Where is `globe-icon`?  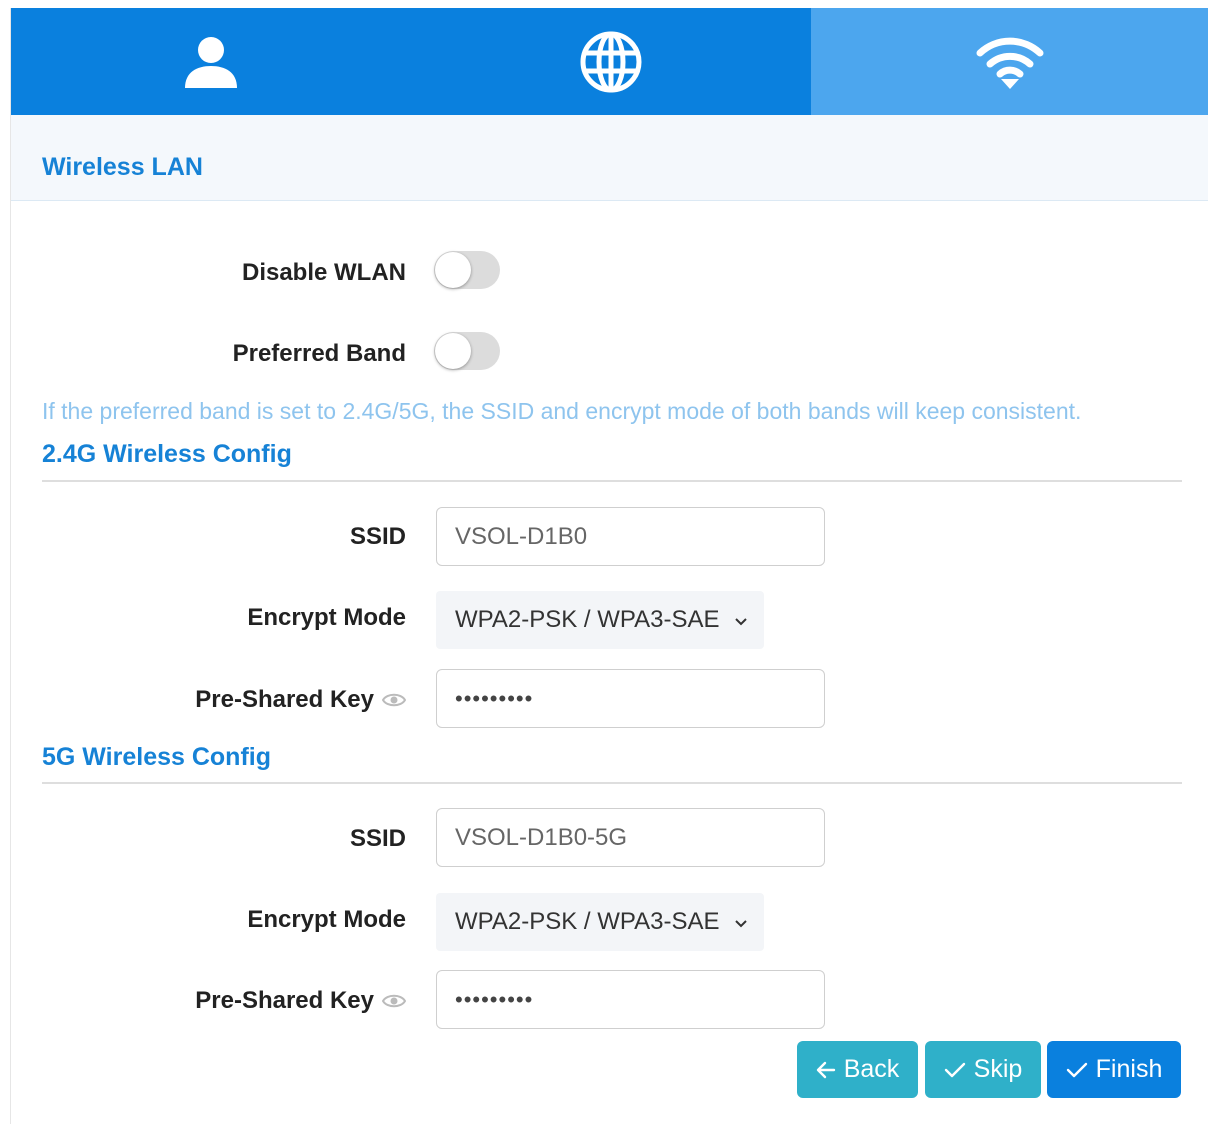 globe-icon is located at coordinates (611, 61).